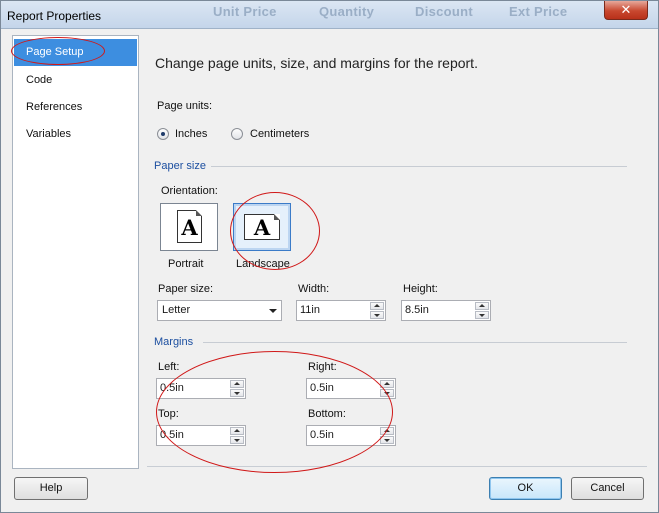  What do you see at coordinates (482, 306) in the screenshot?
I see `height-increment-button` at bounding box center [482, 306].